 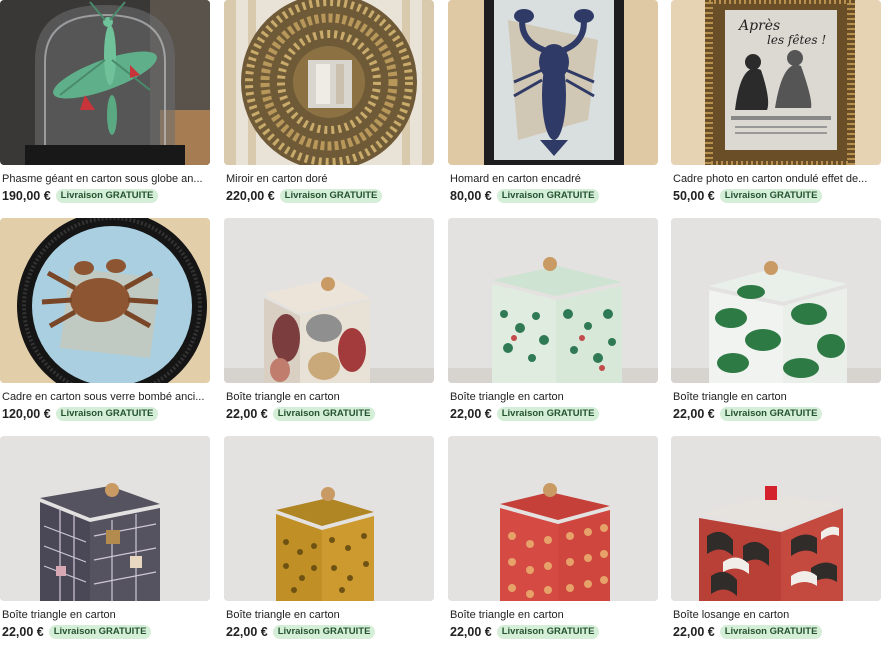 I want to click on mirror-image, so click(x=329, y=82).